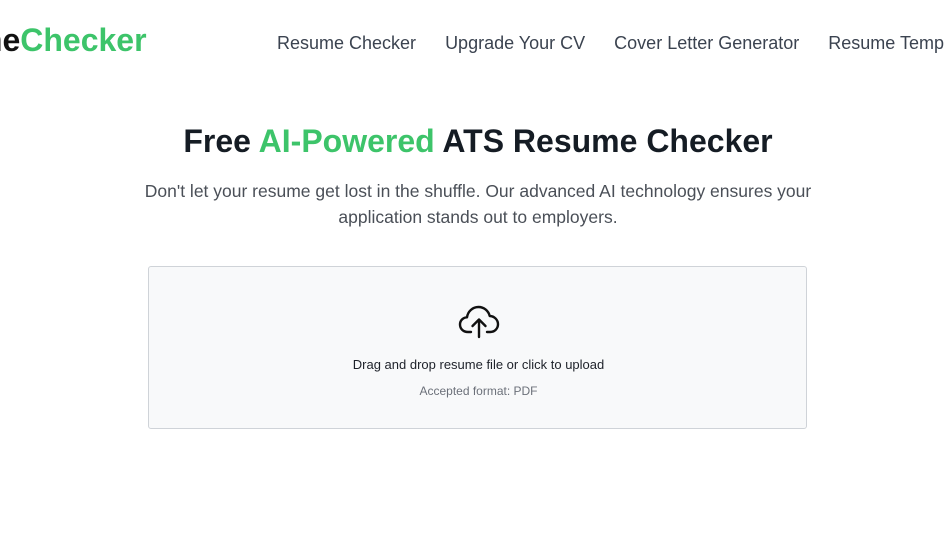 This screenshot has width=950, height=534. I want to click on nav-link-cover-letter-generator: Cover Letter Generator, so click(706, 43).